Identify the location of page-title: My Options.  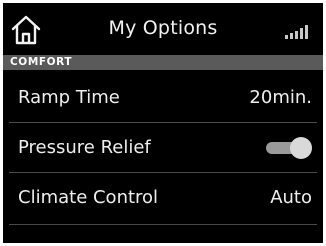
(163, 28).